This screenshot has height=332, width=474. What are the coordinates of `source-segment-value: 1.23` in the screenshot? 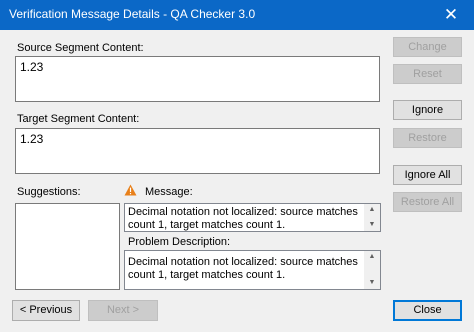 It's located at (32, 67).